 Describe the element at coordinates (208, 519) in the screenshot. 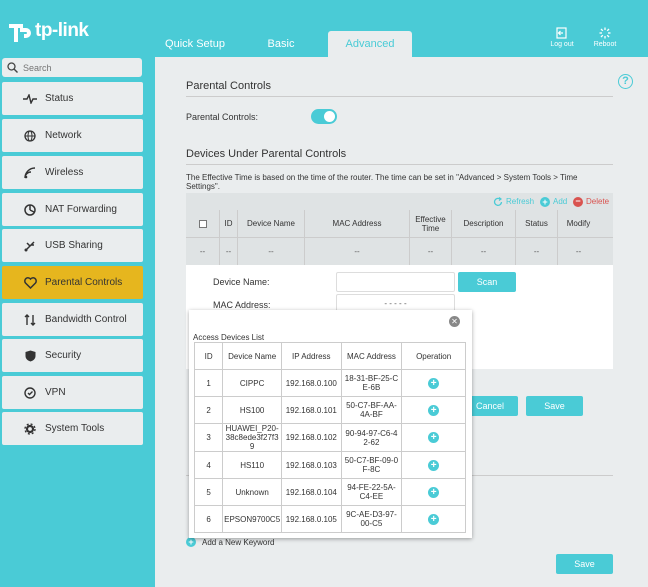

I see `row-id: 6` at that location.